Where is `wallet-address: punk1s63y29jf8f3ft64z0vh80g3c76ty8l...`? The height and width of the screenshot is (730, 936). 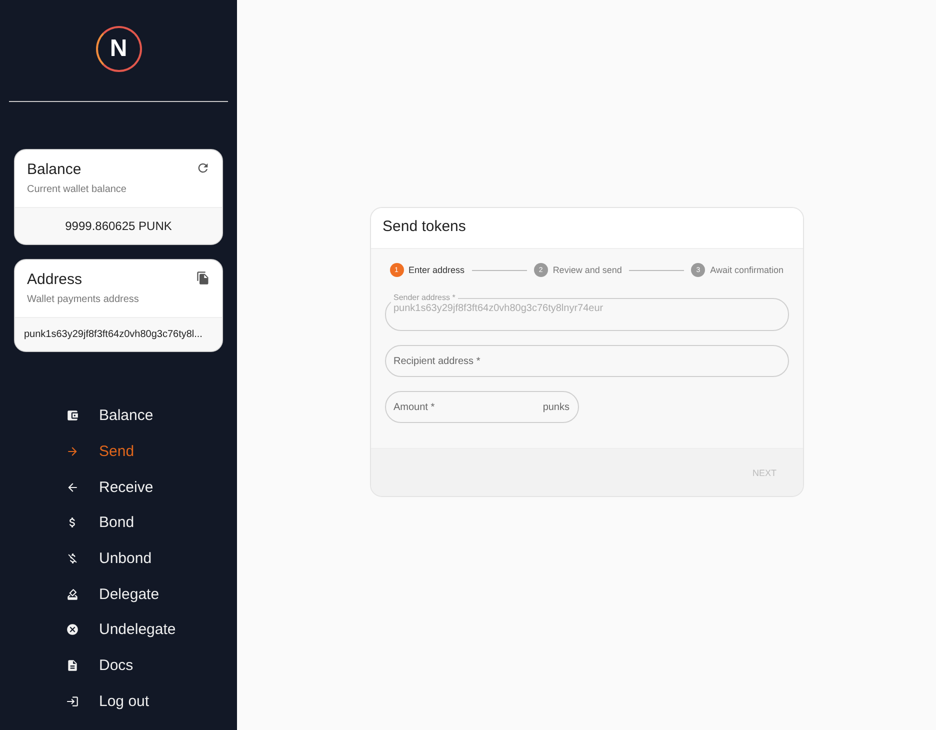
wallet-address: punk1s63y29jf8f3ft64z0vh80g3c76ty8l... is located at coordinates (118, 334).